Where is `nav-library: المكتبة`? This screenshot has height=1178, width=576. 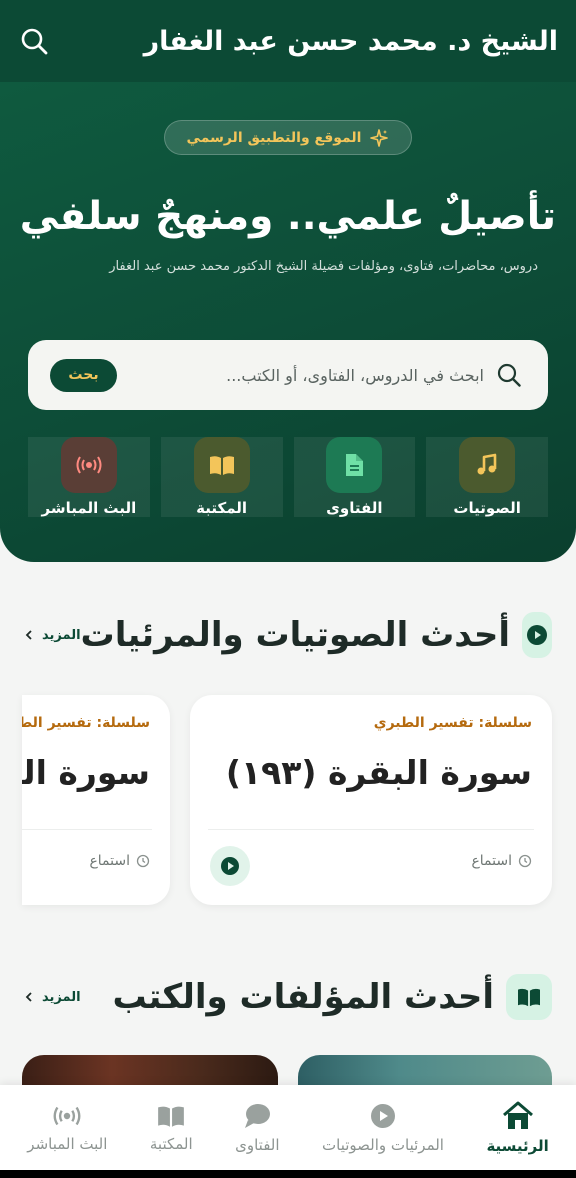
nav-library: المكتبة is located at coordinates (171, 1128).